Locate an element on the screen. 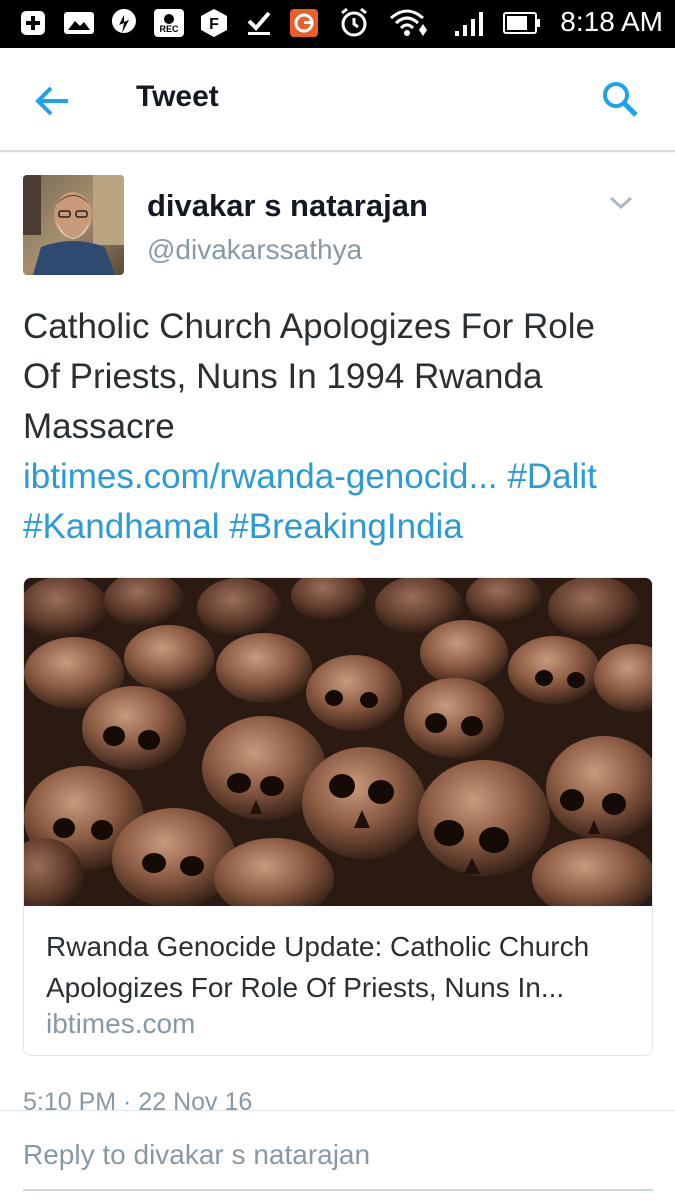 The image size is (675, 1200). tweet-hashtags-line: #Kandhamal #BreakingIndia is located at coordinates (340, 527).